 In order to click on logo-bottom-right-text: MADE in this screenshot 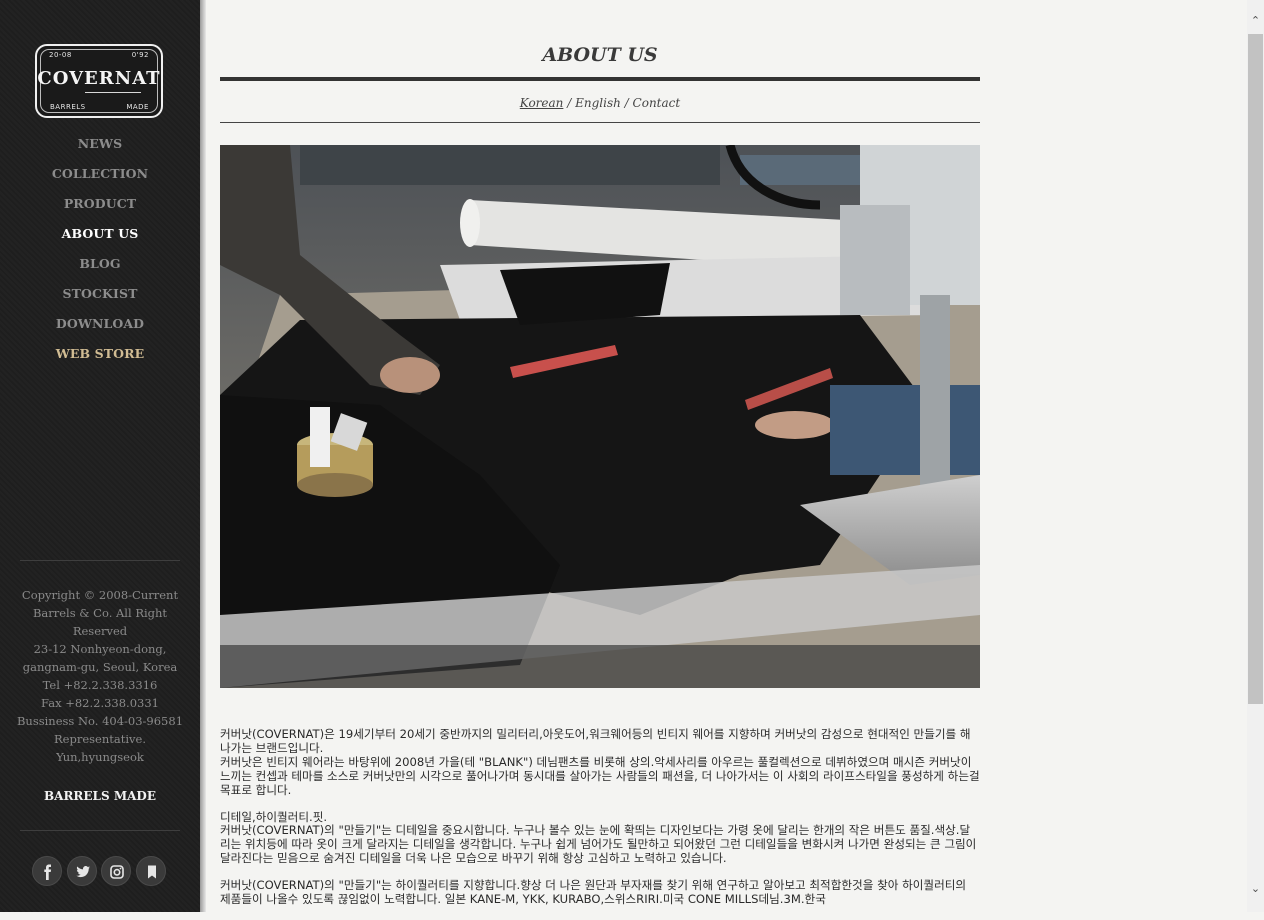, I will do `click(137, 107)`.